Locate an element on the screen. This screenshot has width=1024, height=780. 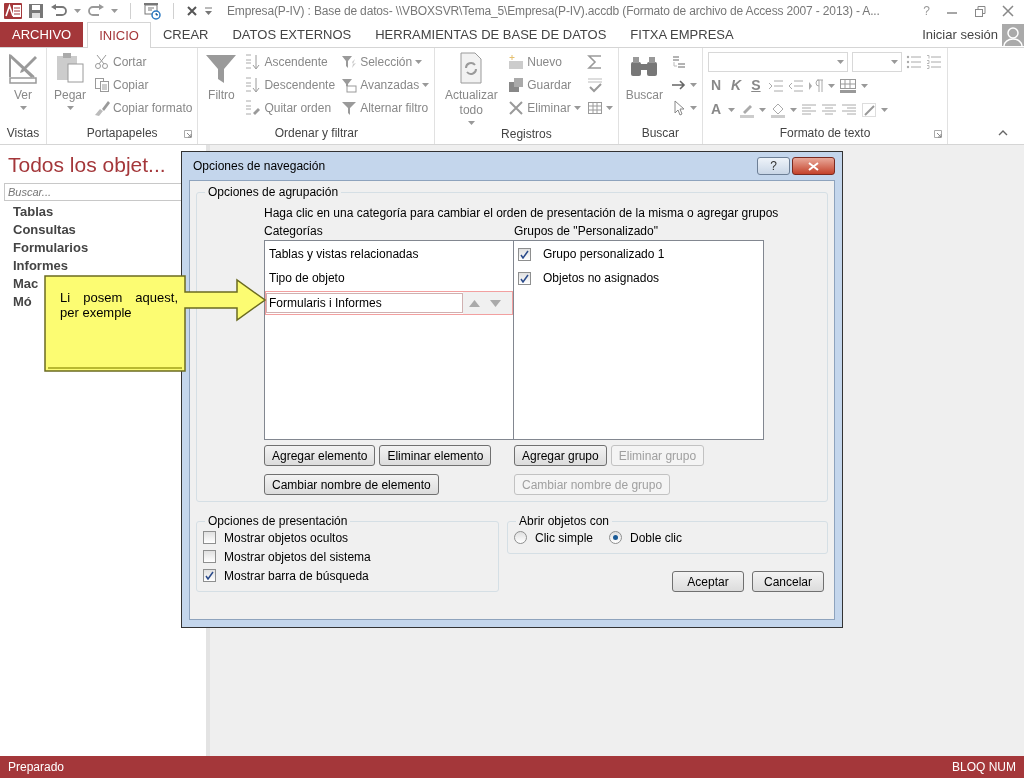
pane-category: Mac is located at coordinates (19, 283).